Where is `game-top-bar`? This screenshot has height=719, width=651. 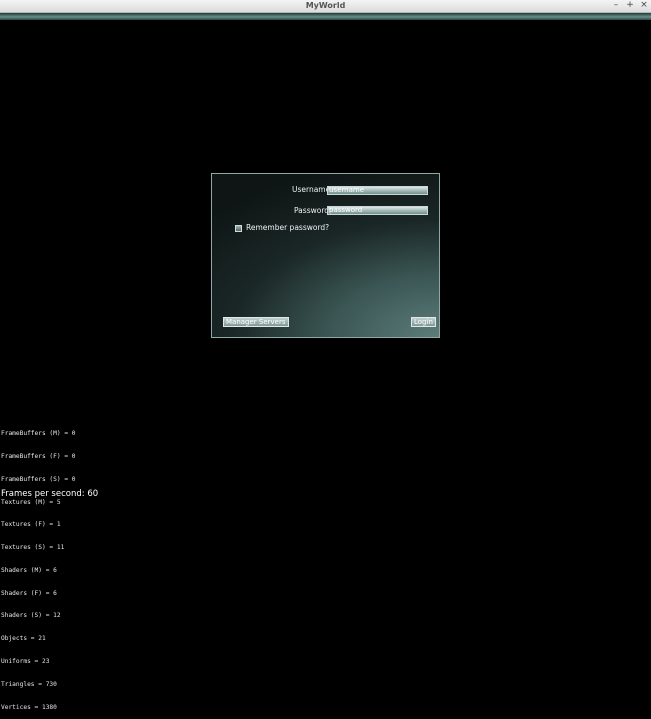
game-top-bar is located at coordinates (325, 16).